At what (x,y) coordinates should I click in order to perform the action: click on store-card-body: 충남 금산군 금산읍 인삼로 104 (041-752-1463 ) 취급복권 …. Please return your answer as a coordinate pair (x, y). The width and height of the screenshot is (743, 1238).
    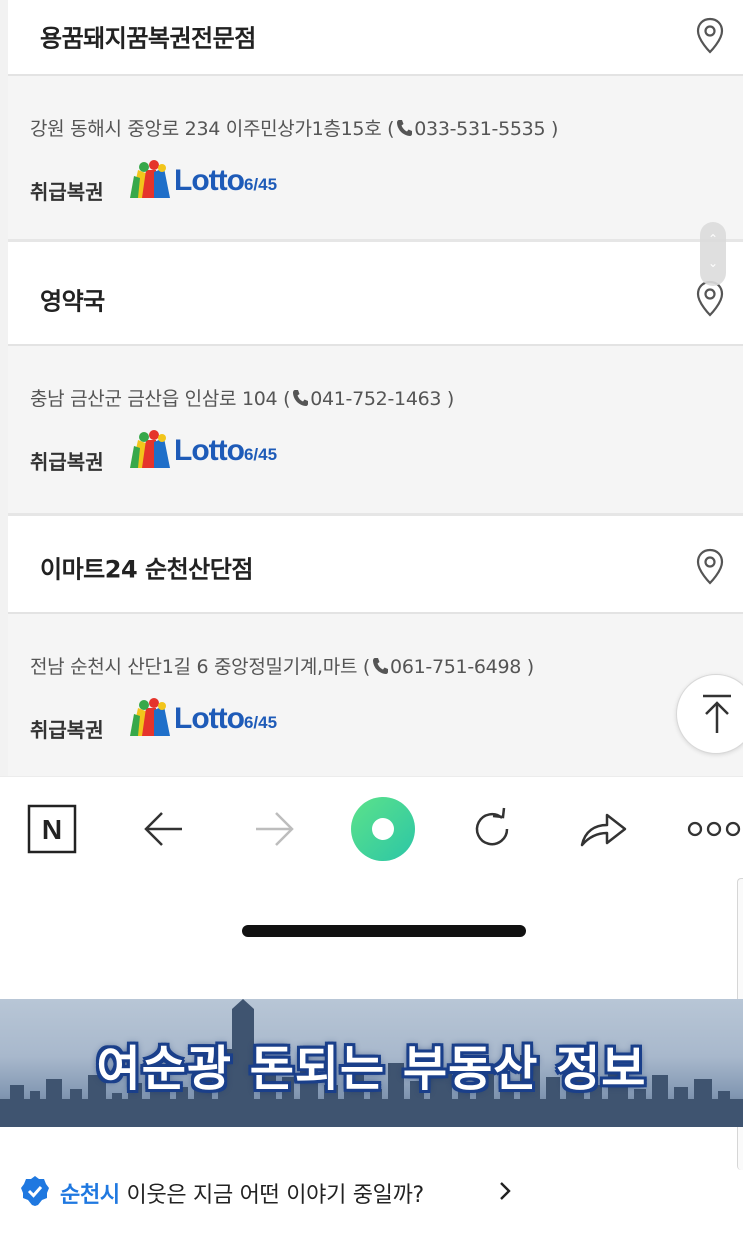
    Looking at the image, I should click on (375, 431).